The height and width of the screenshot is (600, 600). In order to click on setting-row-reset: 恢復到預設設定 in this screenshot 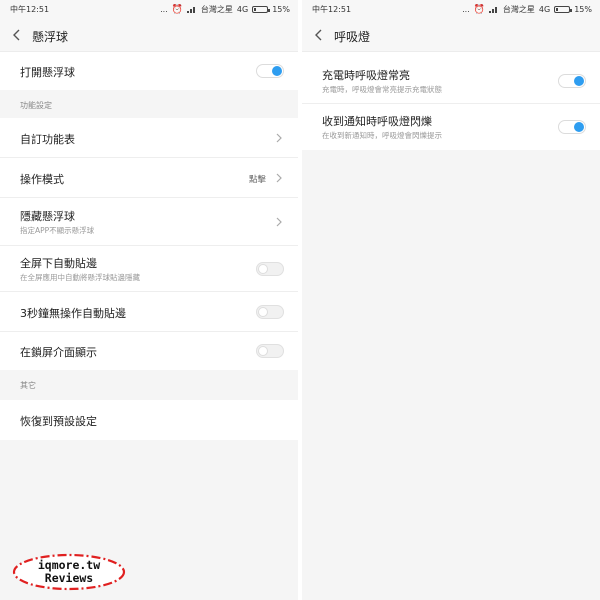, I will do `click(149, 420)`.